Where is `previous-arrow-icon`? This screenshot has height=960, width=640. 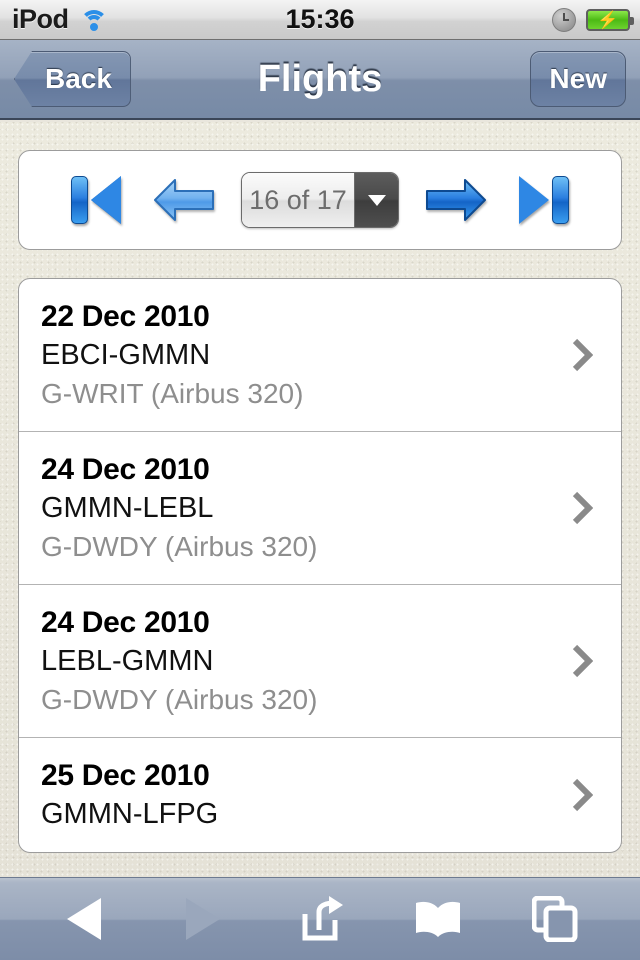 previous-arrow-icon is located at coordinates (184, 200).